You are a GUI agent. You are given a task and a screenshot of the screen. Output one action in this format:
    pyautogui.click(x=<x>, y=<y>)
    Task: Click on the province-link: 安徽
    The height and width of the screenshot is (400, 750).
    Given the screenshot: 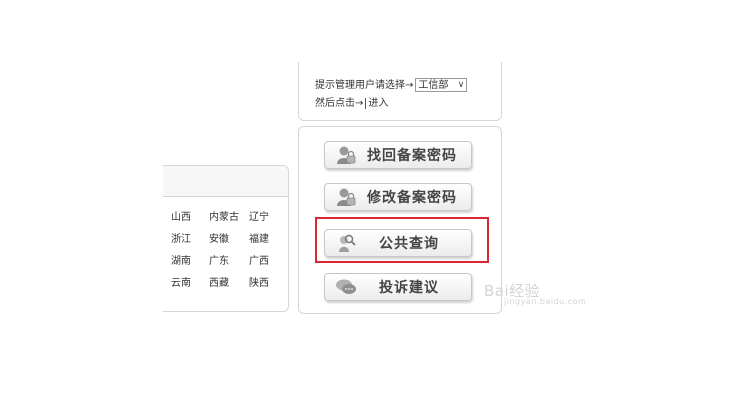 What is the action you would take?
    pyautogui.click(x=229, y=237)
    